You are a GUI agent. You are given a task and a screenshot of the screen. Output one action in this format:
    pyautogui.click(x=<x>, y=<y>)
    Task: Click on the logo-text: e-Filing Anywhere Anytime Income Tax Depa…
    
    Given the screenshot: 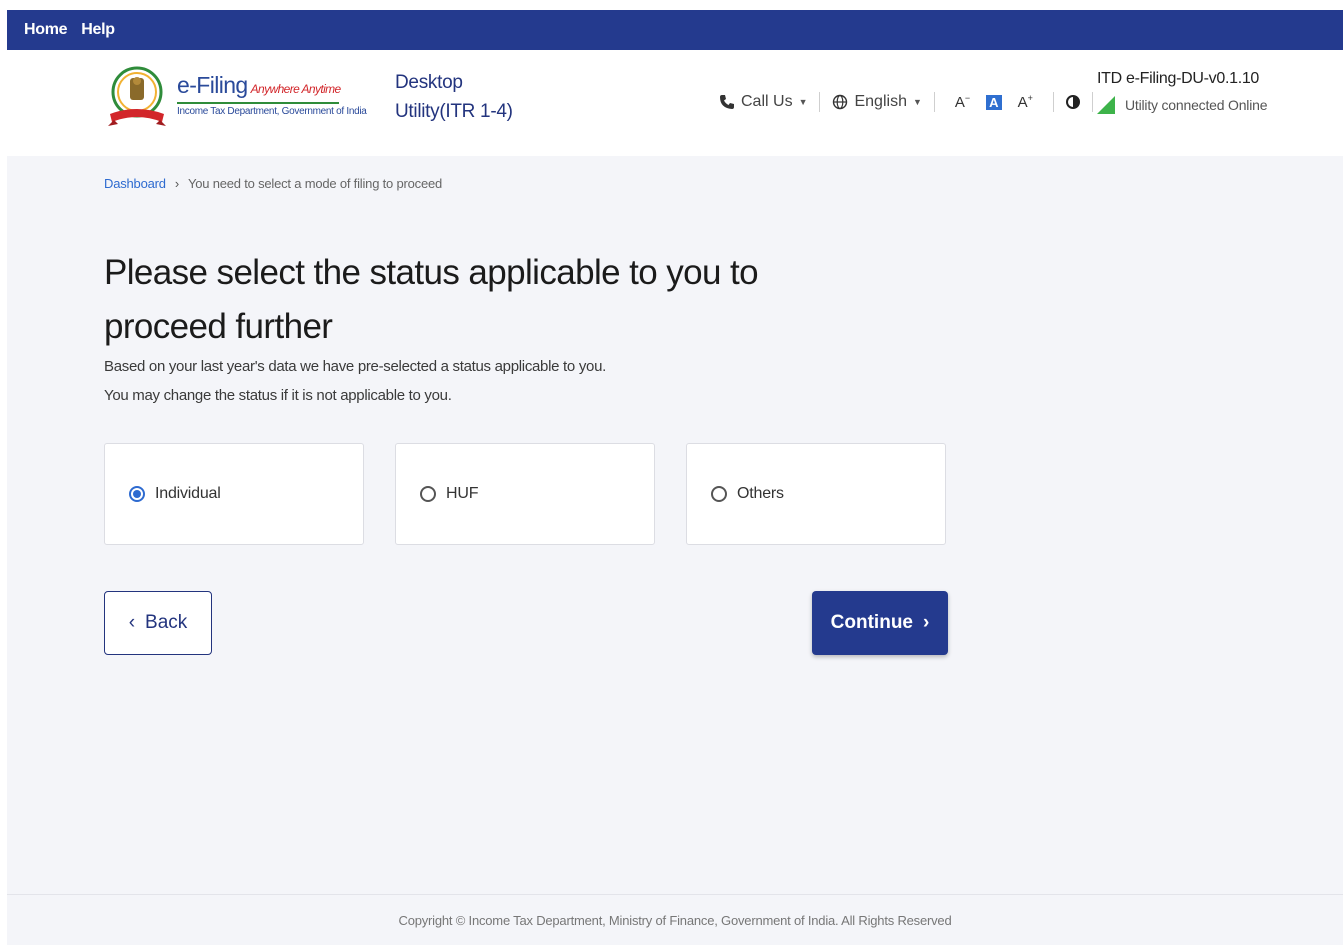 What is the action you would take?
    pyautogui.click(x=272, y=94)
    